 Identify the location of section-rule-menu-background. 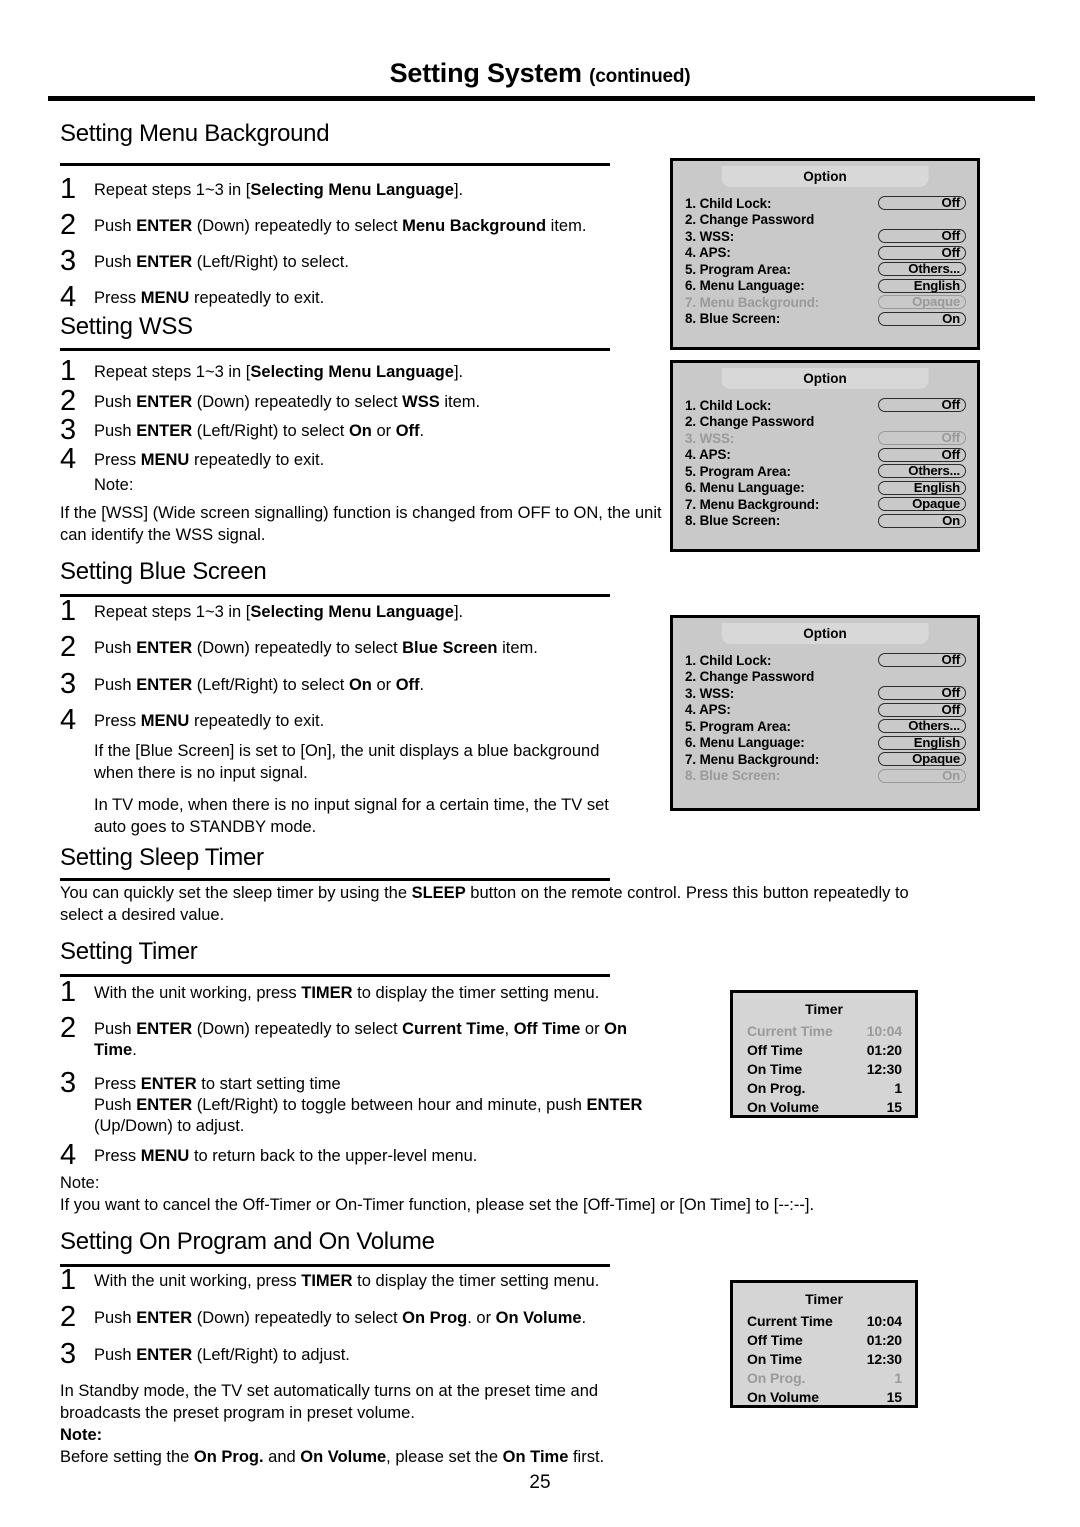
(335, 164).